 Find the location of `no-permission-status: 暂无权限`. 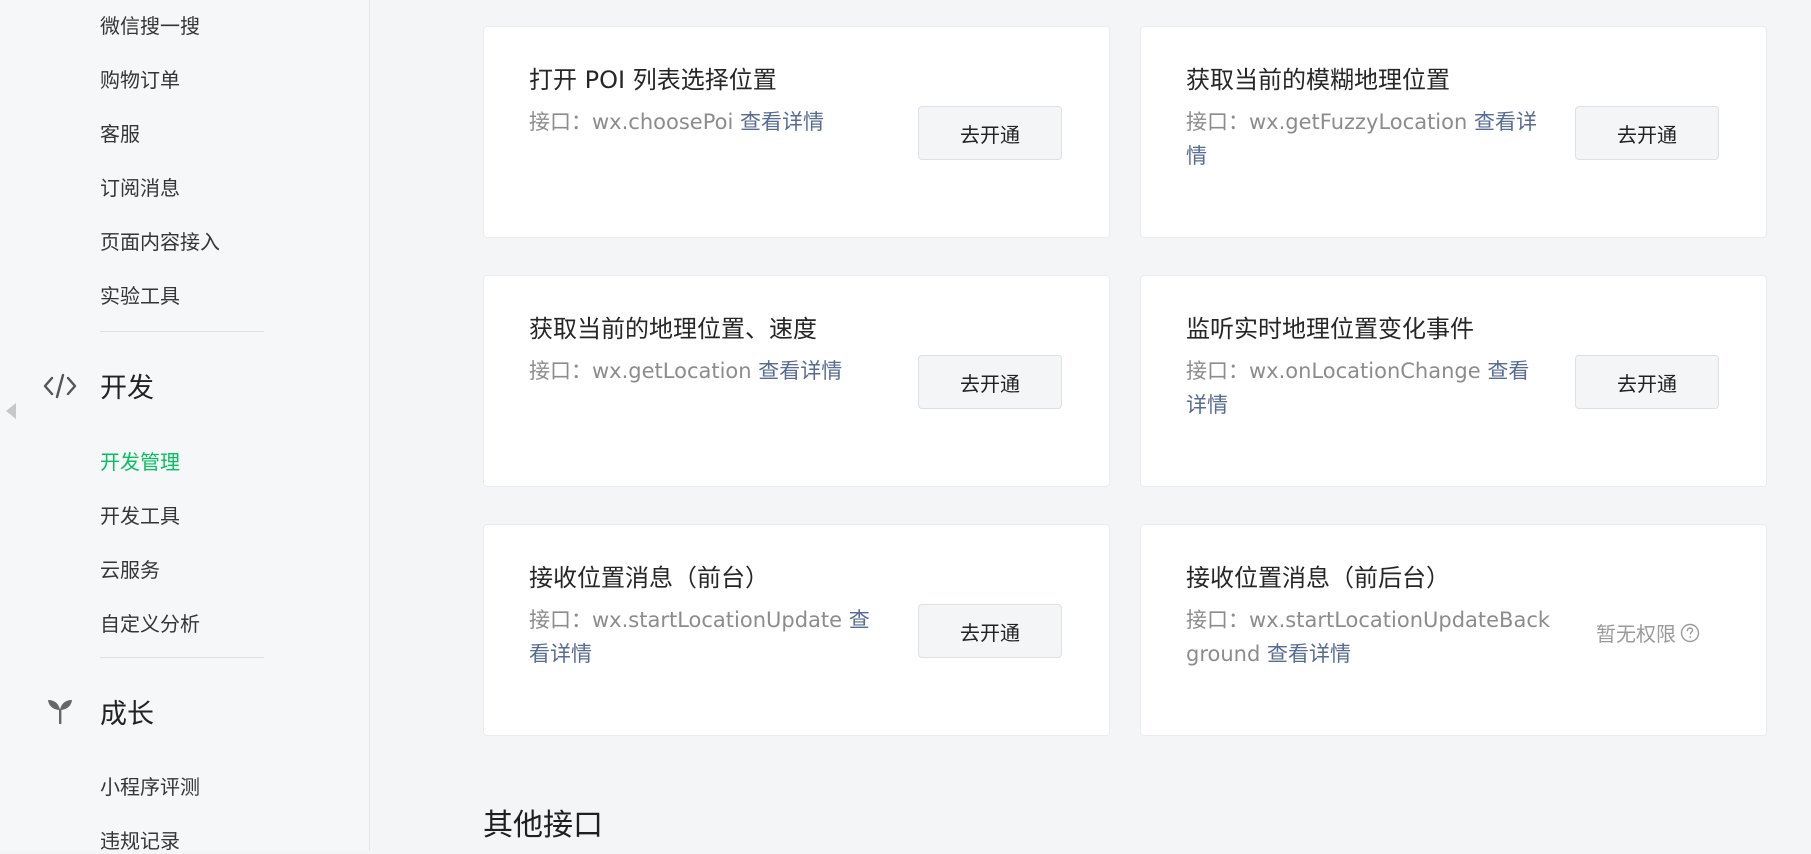

no-permission-status: 暂无权限 is located at coordinates (1648, 632).